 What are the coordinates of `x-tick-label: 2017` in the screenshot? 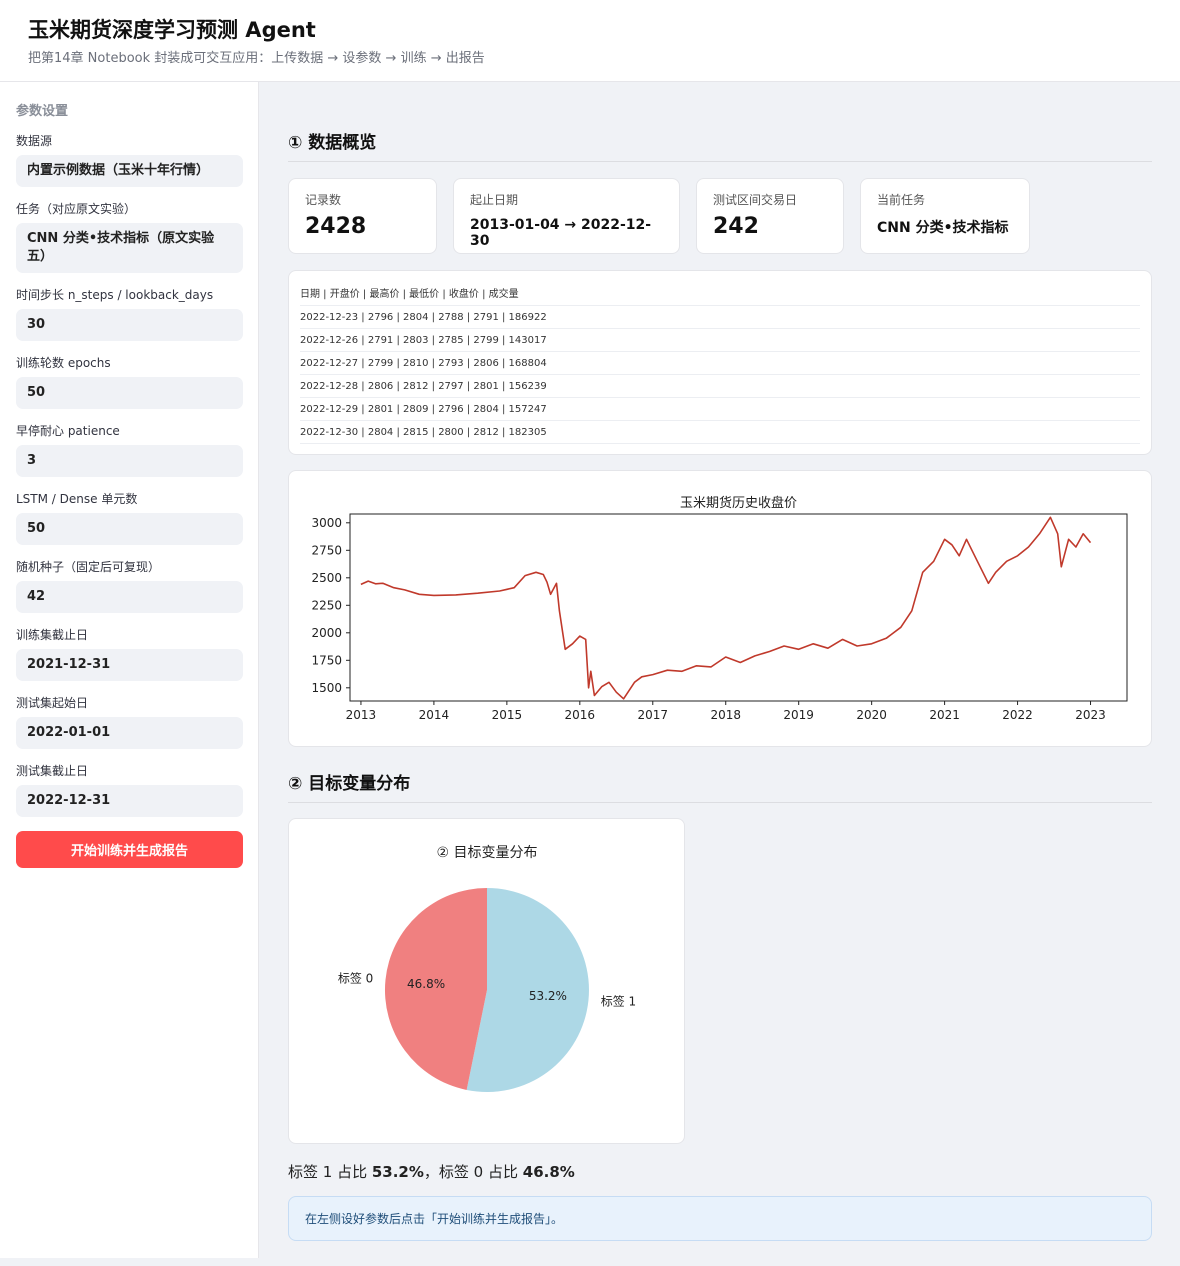 It's located at (653, 715).